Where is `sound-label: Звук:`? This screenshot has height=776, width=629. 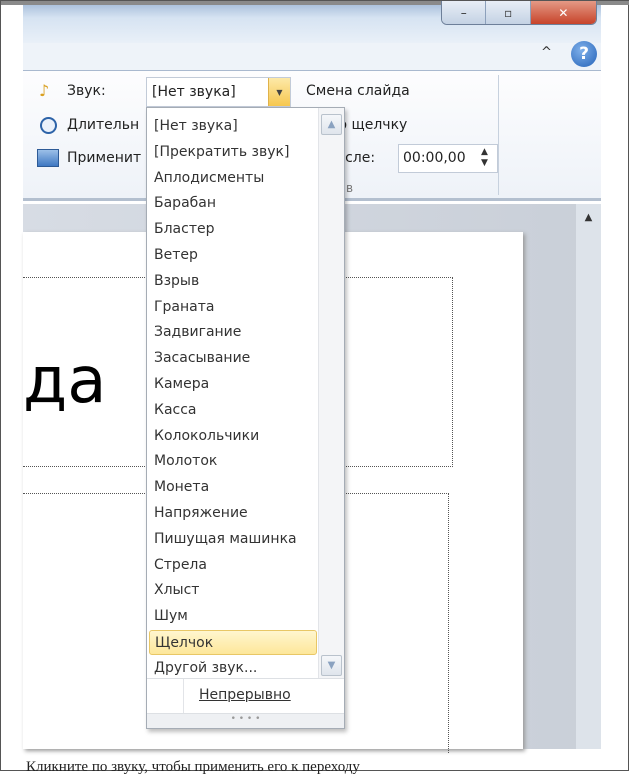
sound-label: Звук: is located at coordinates (86, 91).